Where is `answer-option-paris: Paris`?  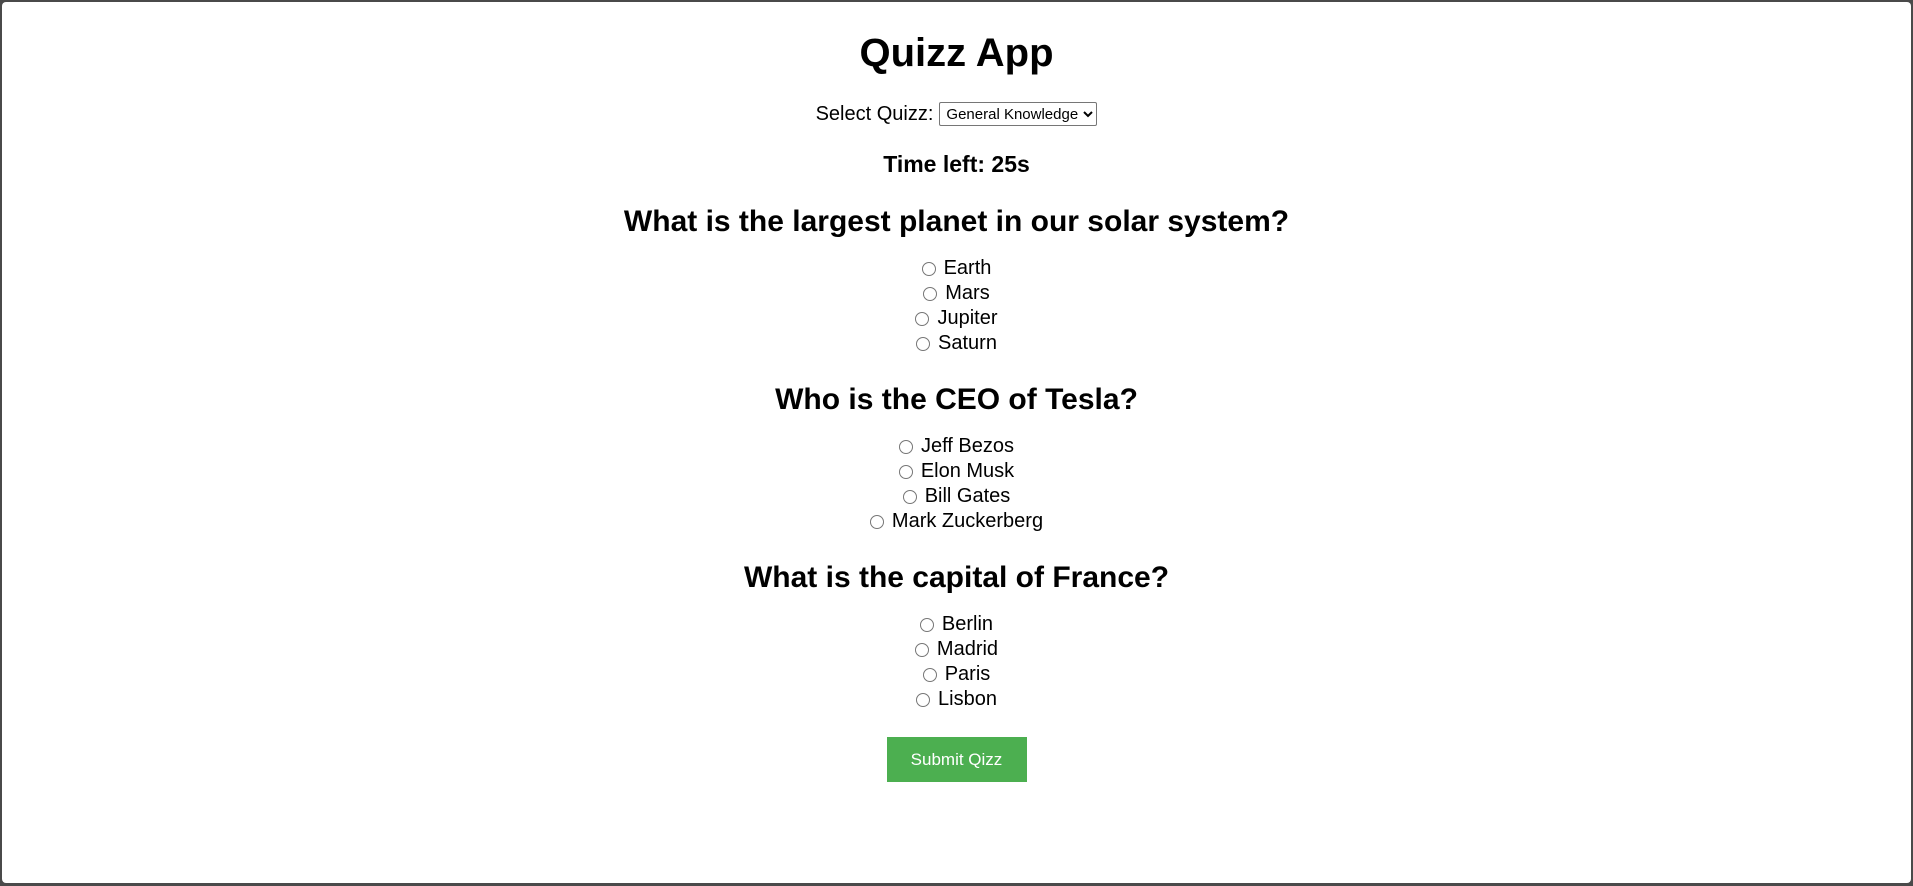
answer-option-paris: Paris is located at coordinates (956, 674).